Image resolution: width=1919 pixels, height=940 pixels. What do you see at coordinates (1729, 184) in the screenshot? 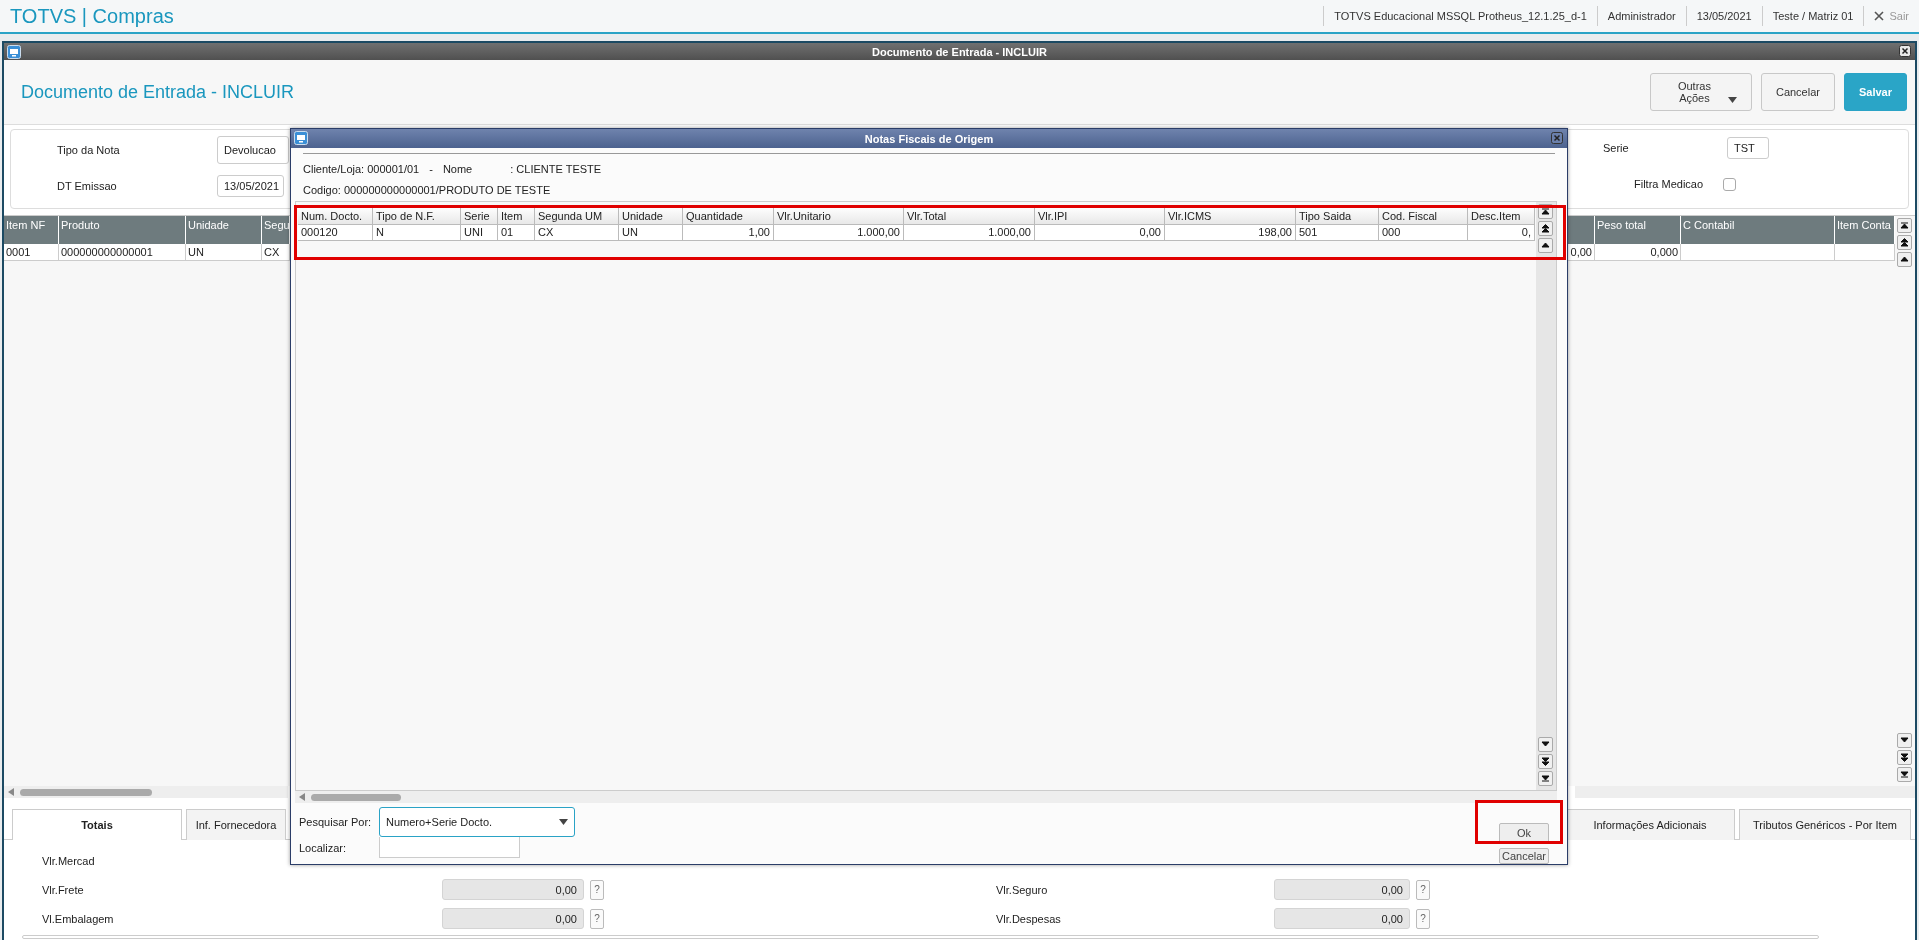
I see `checkbox` at bounding box center [1729, 184].